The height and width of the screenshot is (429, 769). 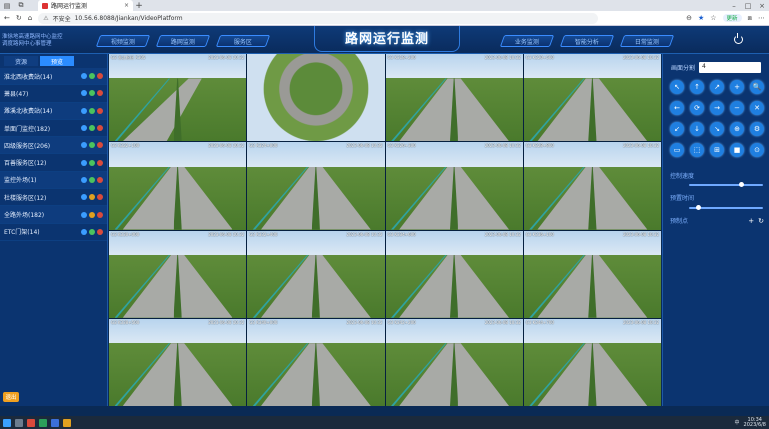 What do you see at coordinates (53, 77) in the screenshot?
I see `camera-group-item: 淮北西收费站(14)` at bounding box center [53, 77].